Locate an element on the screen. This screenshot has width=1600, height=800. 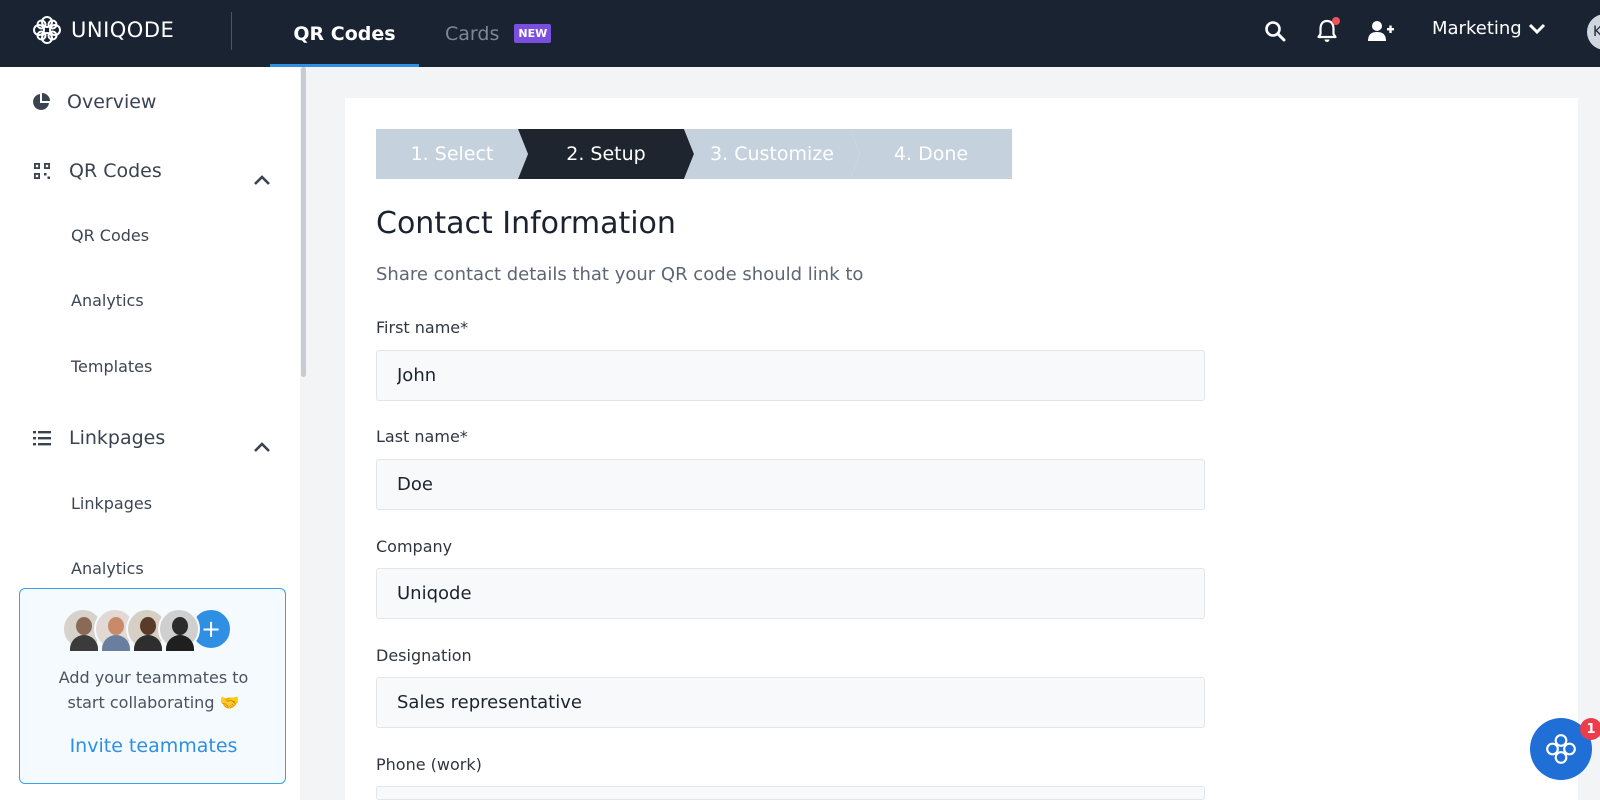
designation-input is located at coordinates (790, 702).